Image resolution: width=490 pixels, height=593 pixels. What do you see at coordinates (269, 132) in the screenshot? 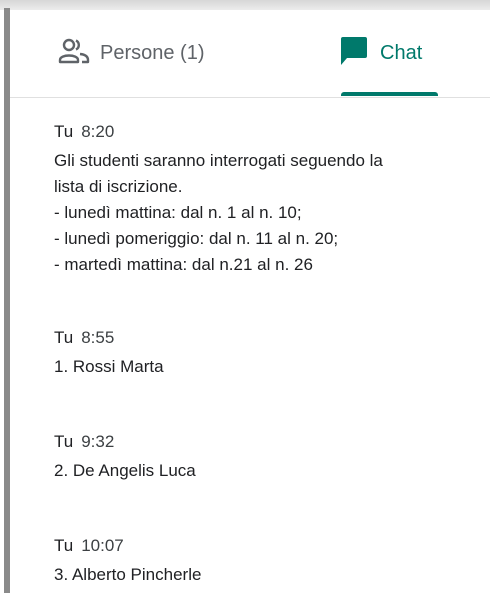
I see `message-header: Tu 8:20` at bounding box center [269, 132].